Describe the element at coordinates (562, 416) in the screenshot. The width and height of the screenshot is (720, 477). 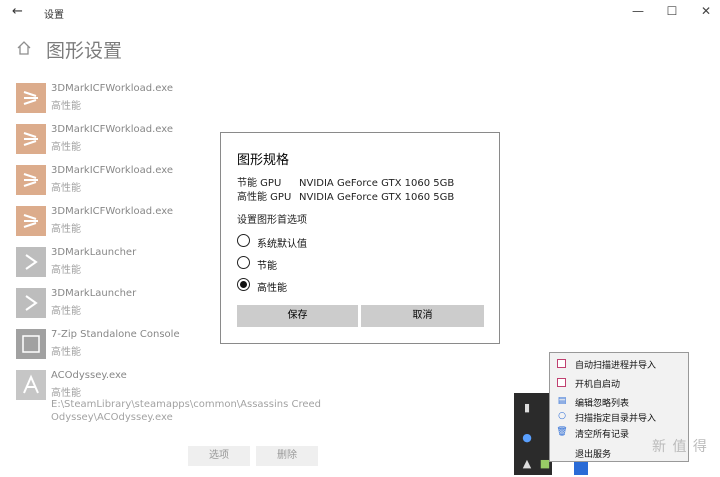
I see `scan-folder-icon: ○` at that location.